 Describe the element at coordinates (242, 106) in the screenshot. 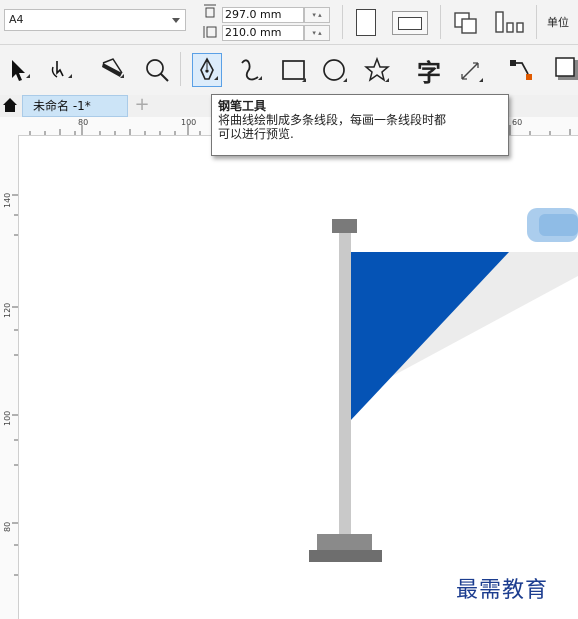

I see `tooltip-title: 钢笔工具` at that location.